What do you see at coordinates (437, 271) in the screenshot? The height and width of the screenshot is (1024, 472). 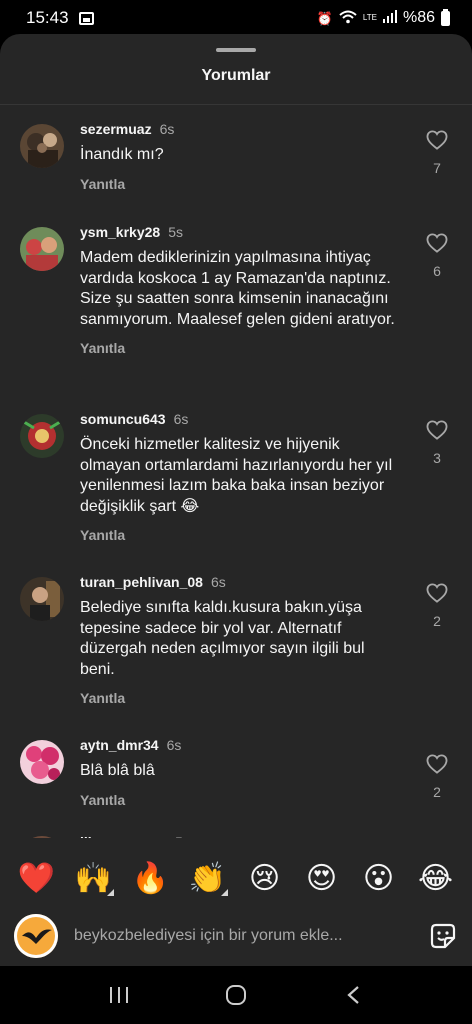 I see `like-count: 6` at bounding box center [437, 271].